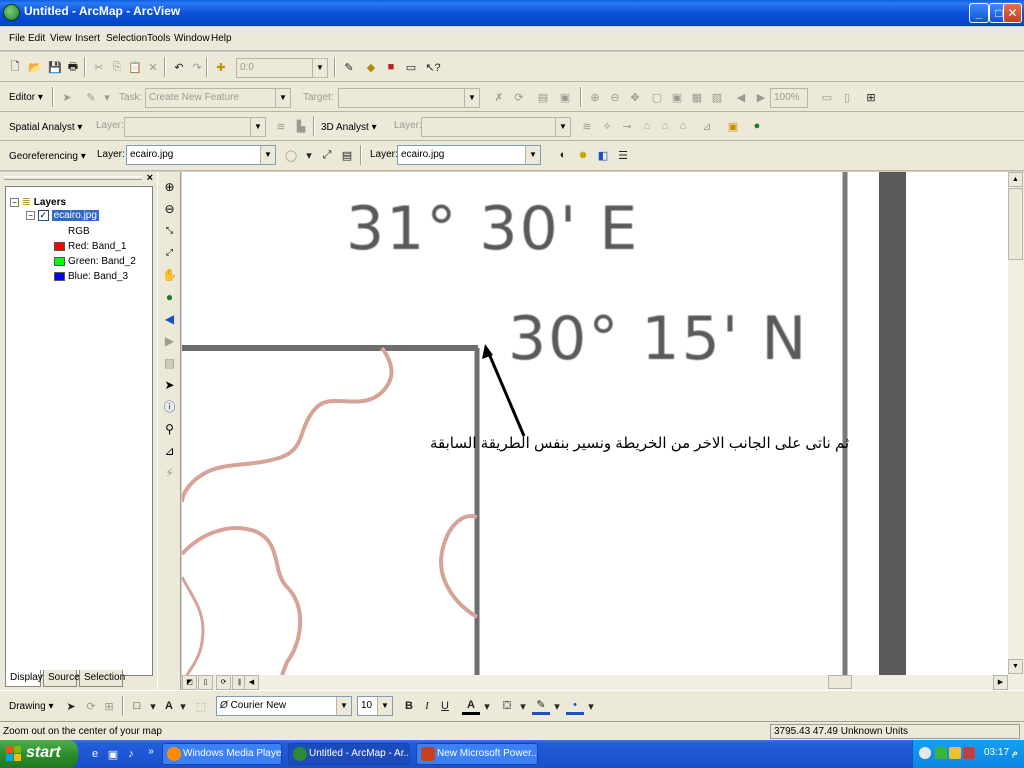 The height and width of the screenshot is (768, 1024). Describe the element at coordinates (941, 753) in the screenshot. I see `tray-security-icon` at that location.